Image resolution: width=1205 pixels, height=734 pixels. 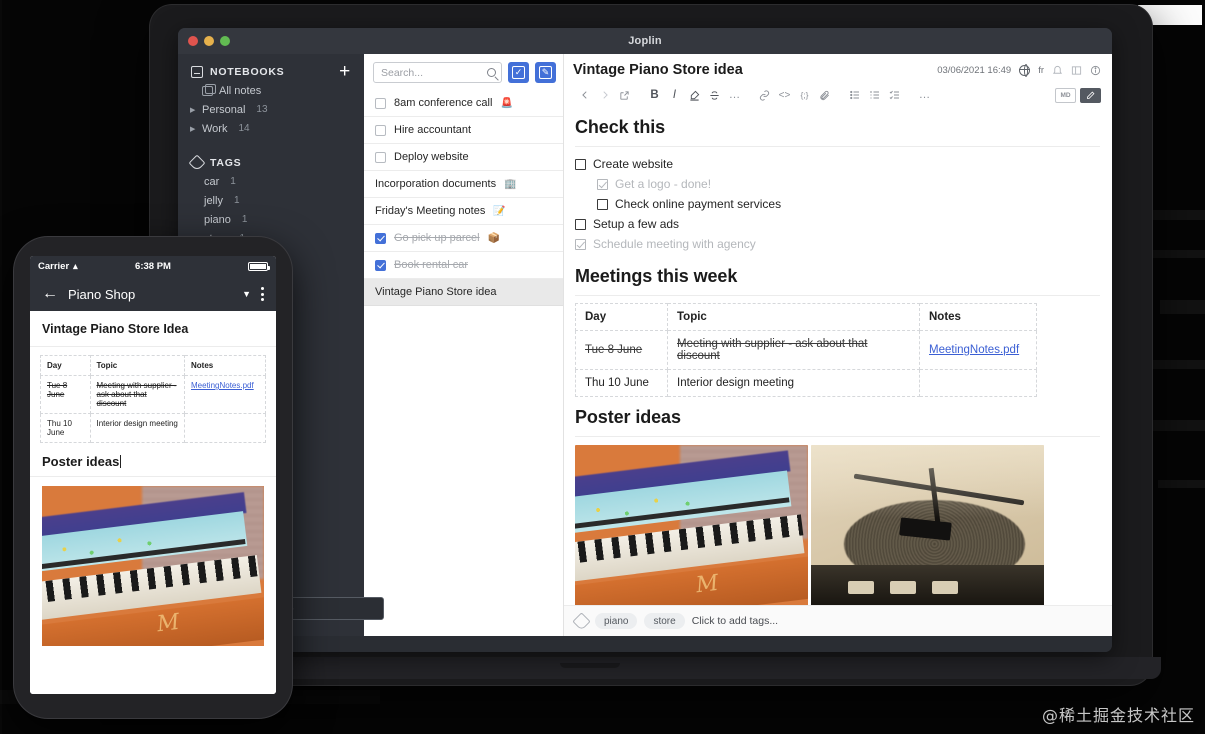 I want to click on todo-item: Setup a few ads, so click(x=837, y=224).